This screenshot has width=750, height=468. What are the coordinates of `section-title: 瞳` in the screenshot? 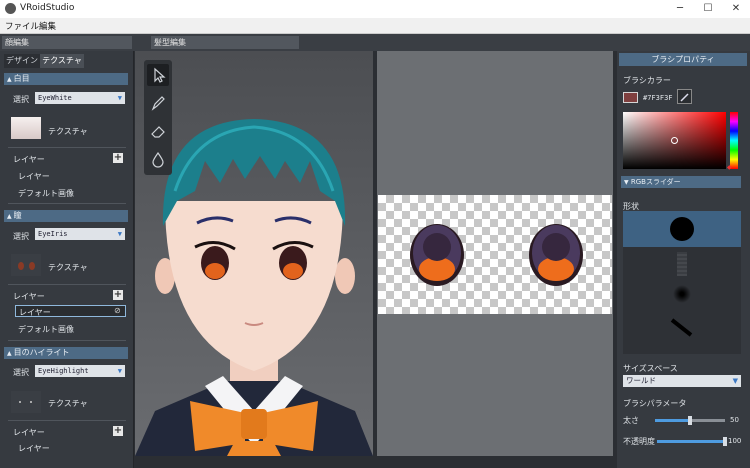 It's located at (17, 215).